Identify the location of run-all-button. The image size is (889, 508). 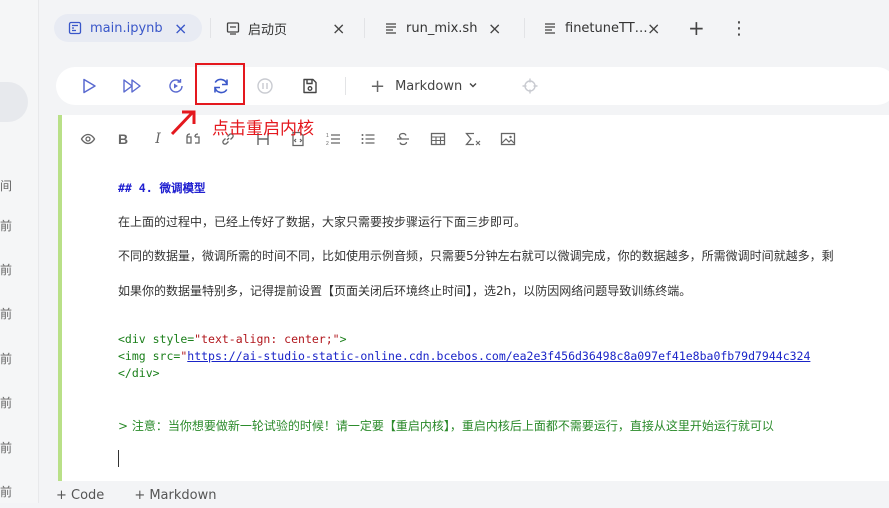
(132, 86).